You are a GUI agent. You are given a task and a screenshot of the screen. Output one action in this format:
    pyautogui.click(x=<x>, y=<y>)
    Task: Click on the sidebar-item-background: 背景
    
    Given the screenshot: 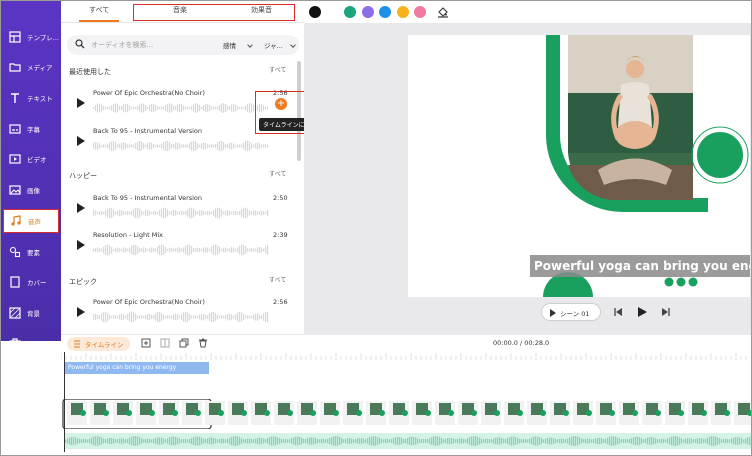 What is the action you would take?
    pyautogui.click(x=31, y=313)
    